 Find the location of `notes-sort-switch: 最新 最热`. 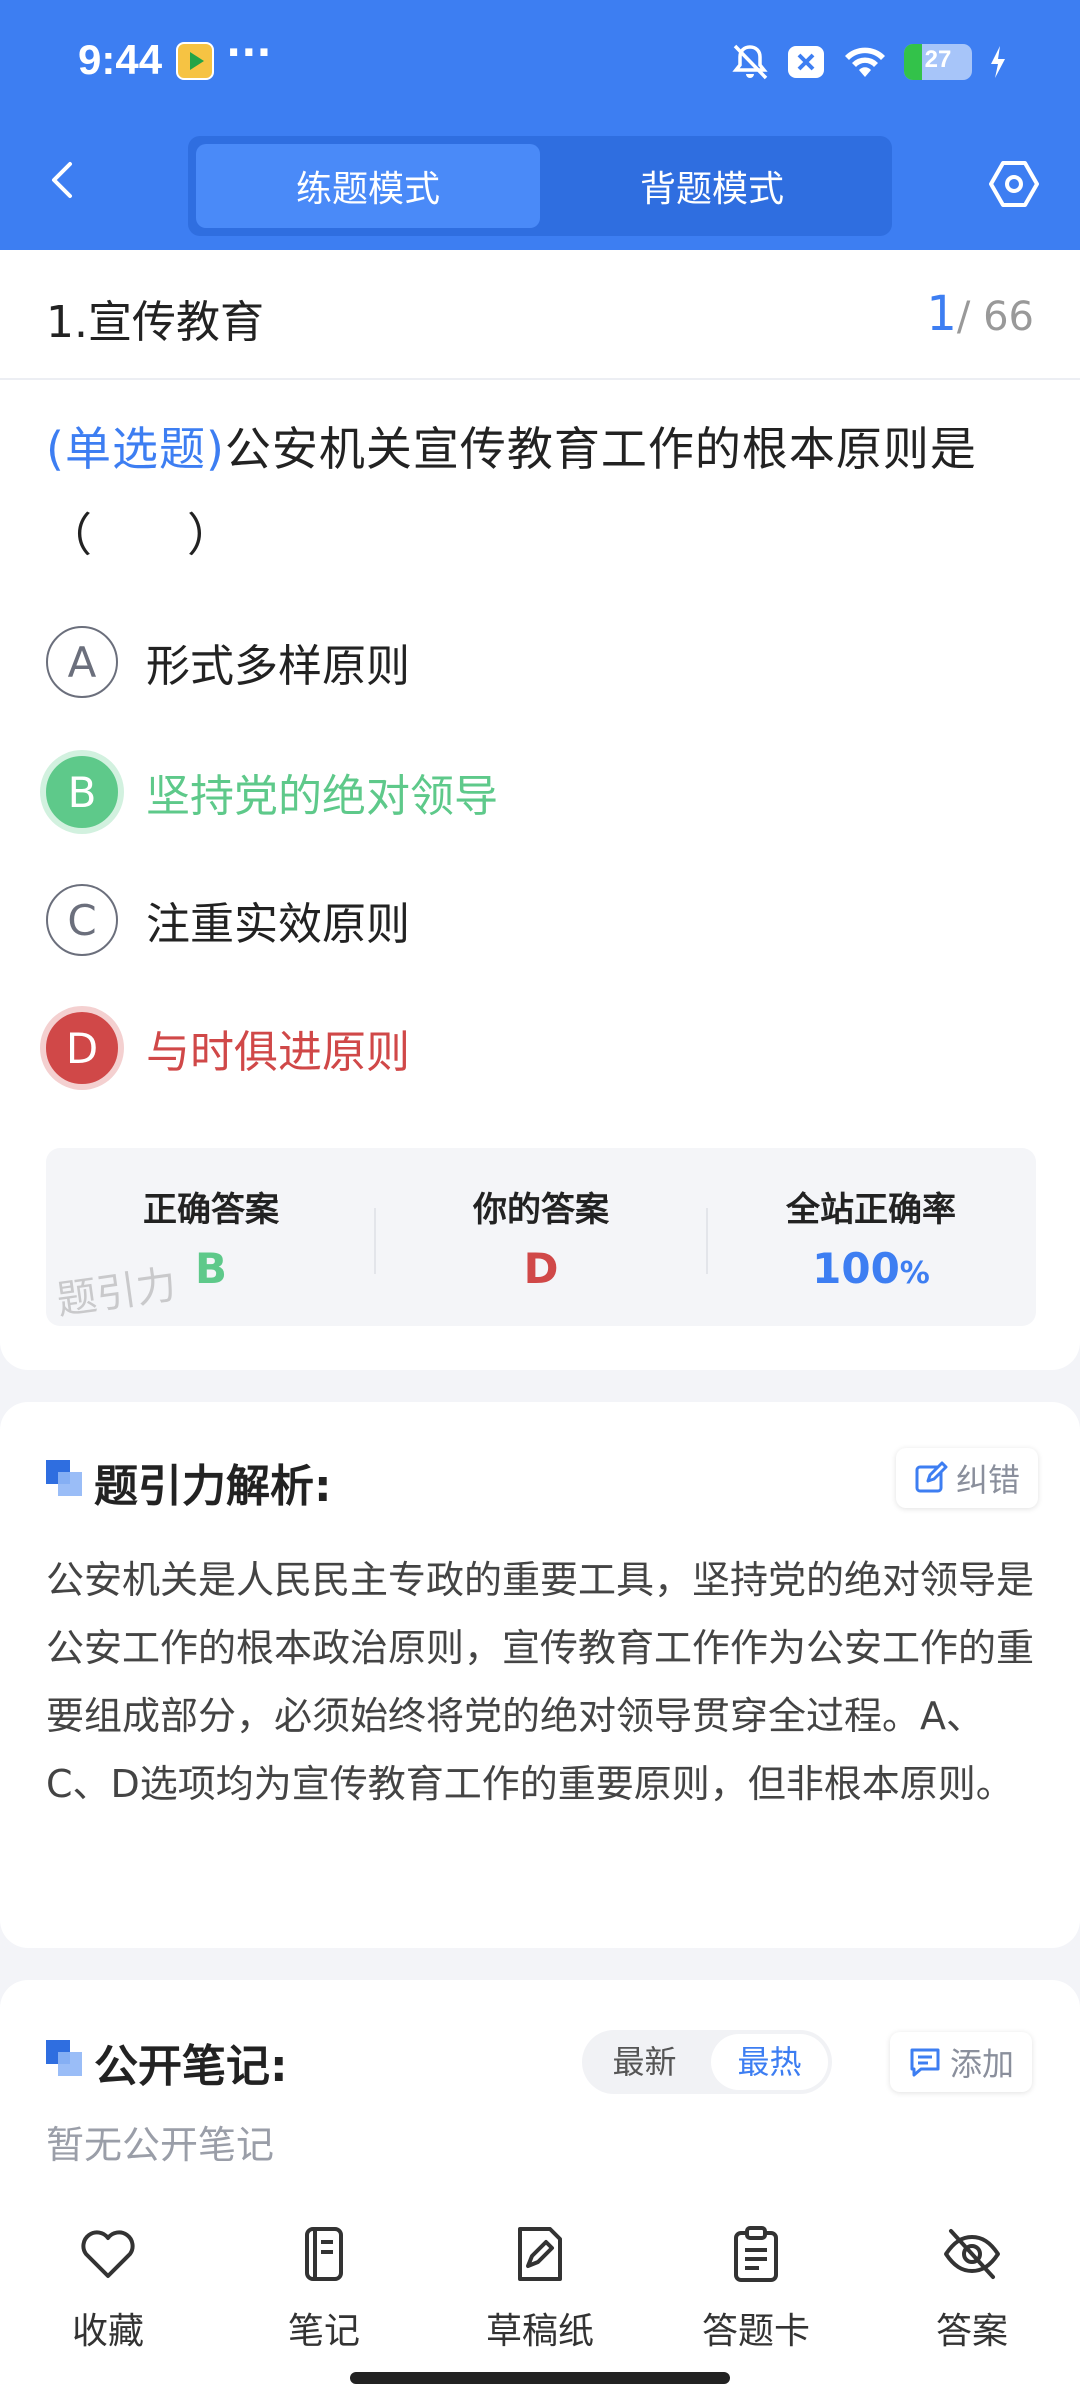

notes-sort-switch: 最新 最热 is located at coordinates (707, 2062).